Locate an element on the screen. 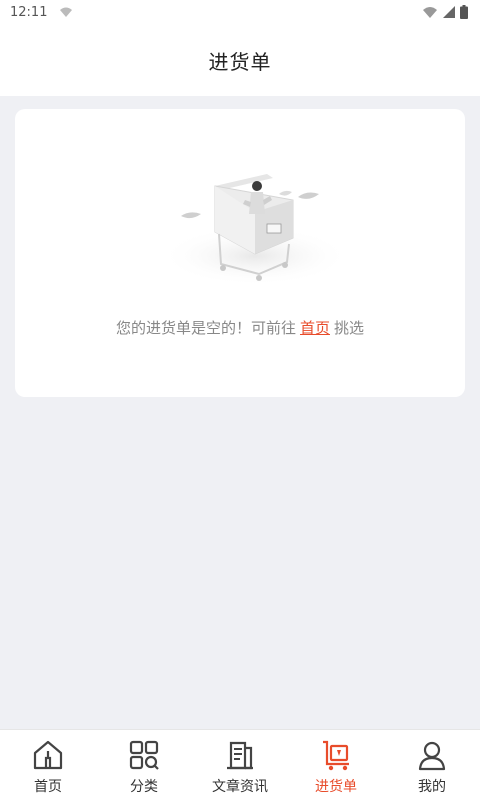 Image resolution: width=480 pixels, height=801 pixels. page-title: 进货单 is located at coordinates (240, 61).